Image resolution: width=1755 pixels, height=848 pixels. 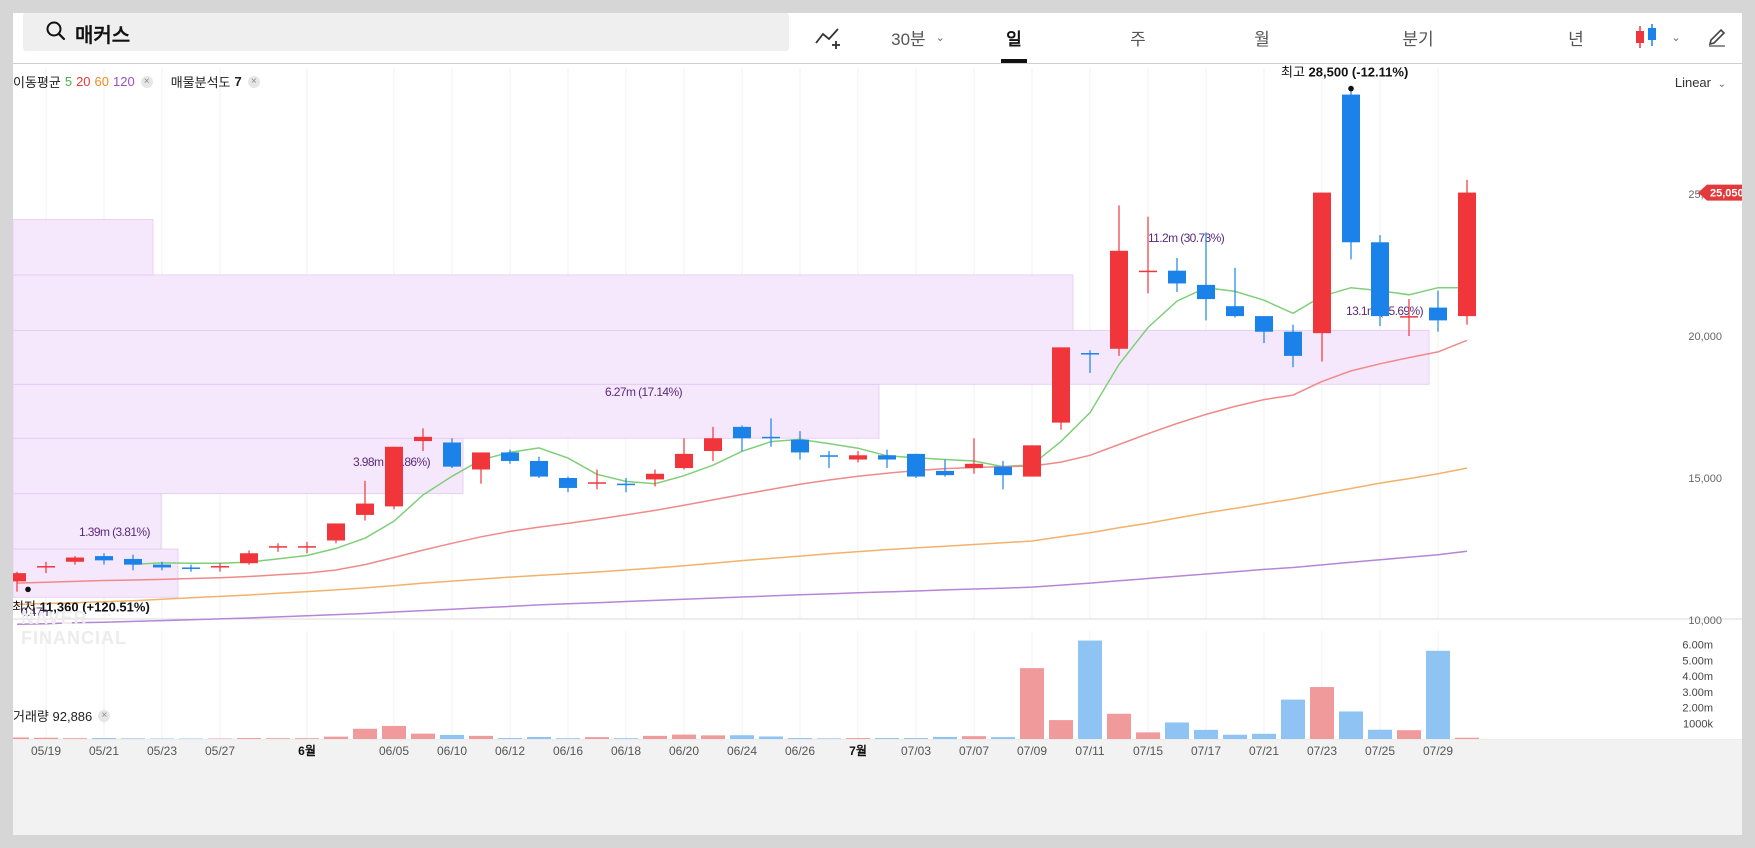 I want to click on low-marker, so click(x=28, y=589).